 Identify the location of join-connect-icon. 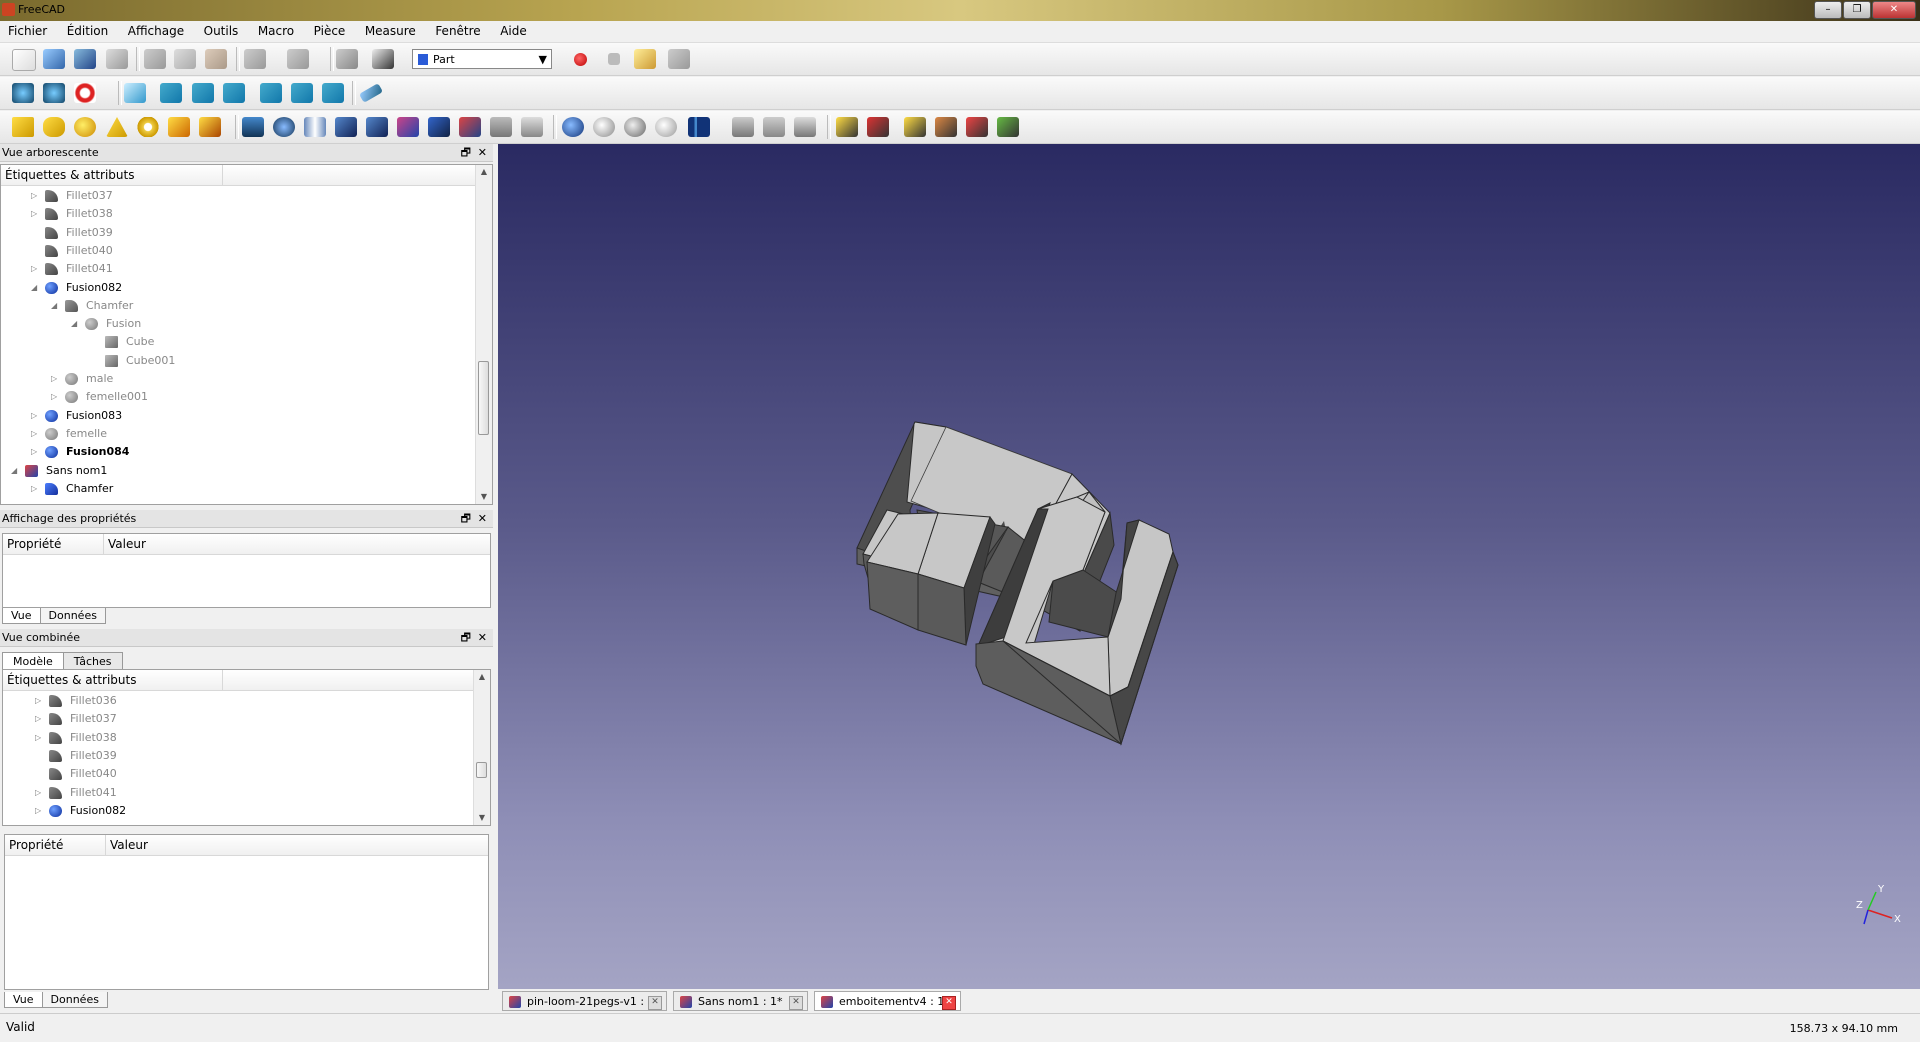
(743, 127).